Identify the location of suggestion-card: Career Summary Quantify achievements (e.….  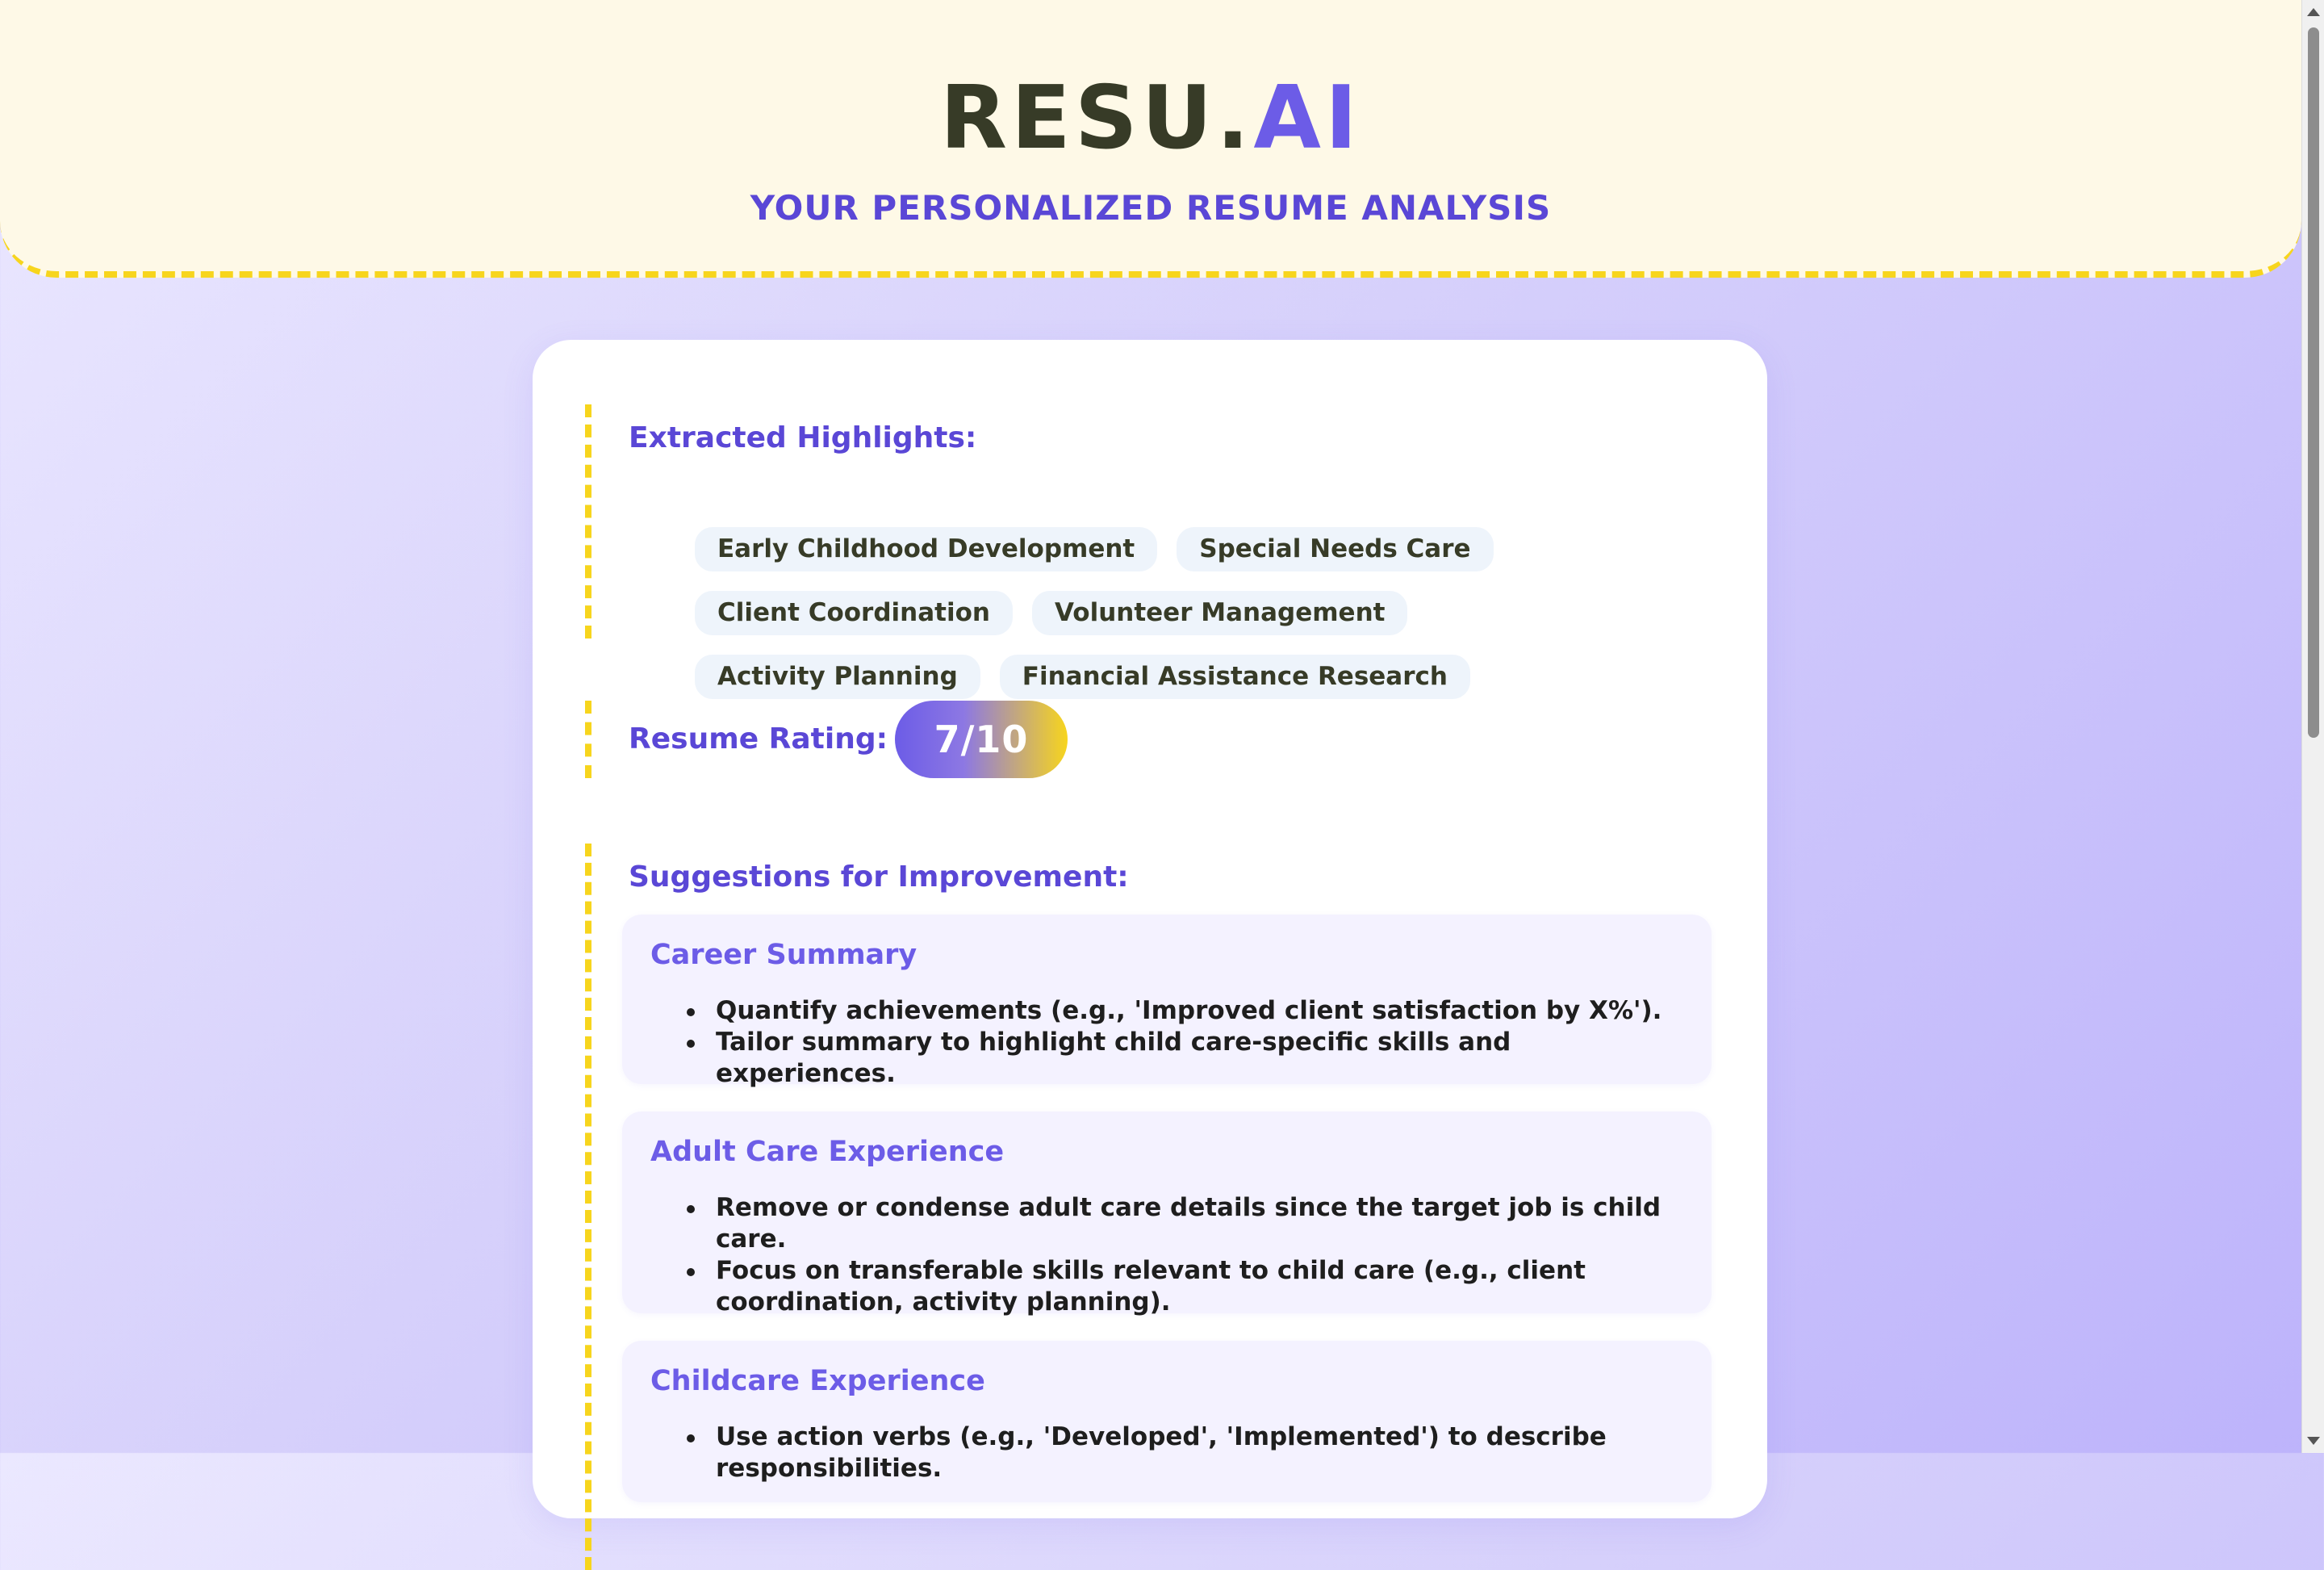
(1167, 1002).